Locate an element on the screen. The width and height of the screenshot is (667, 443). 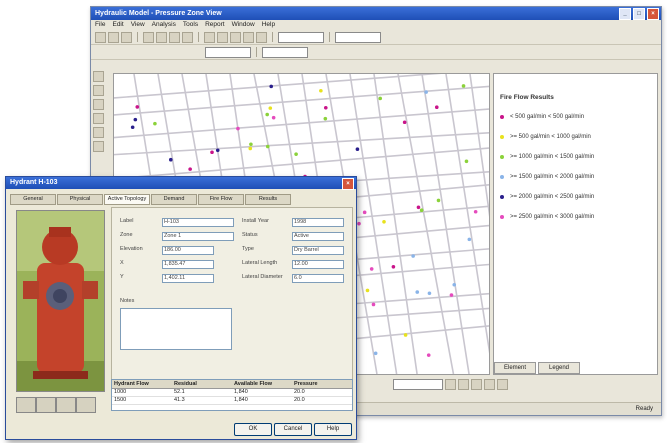
minimize-icon: _ is located at coordinates (625, 14).